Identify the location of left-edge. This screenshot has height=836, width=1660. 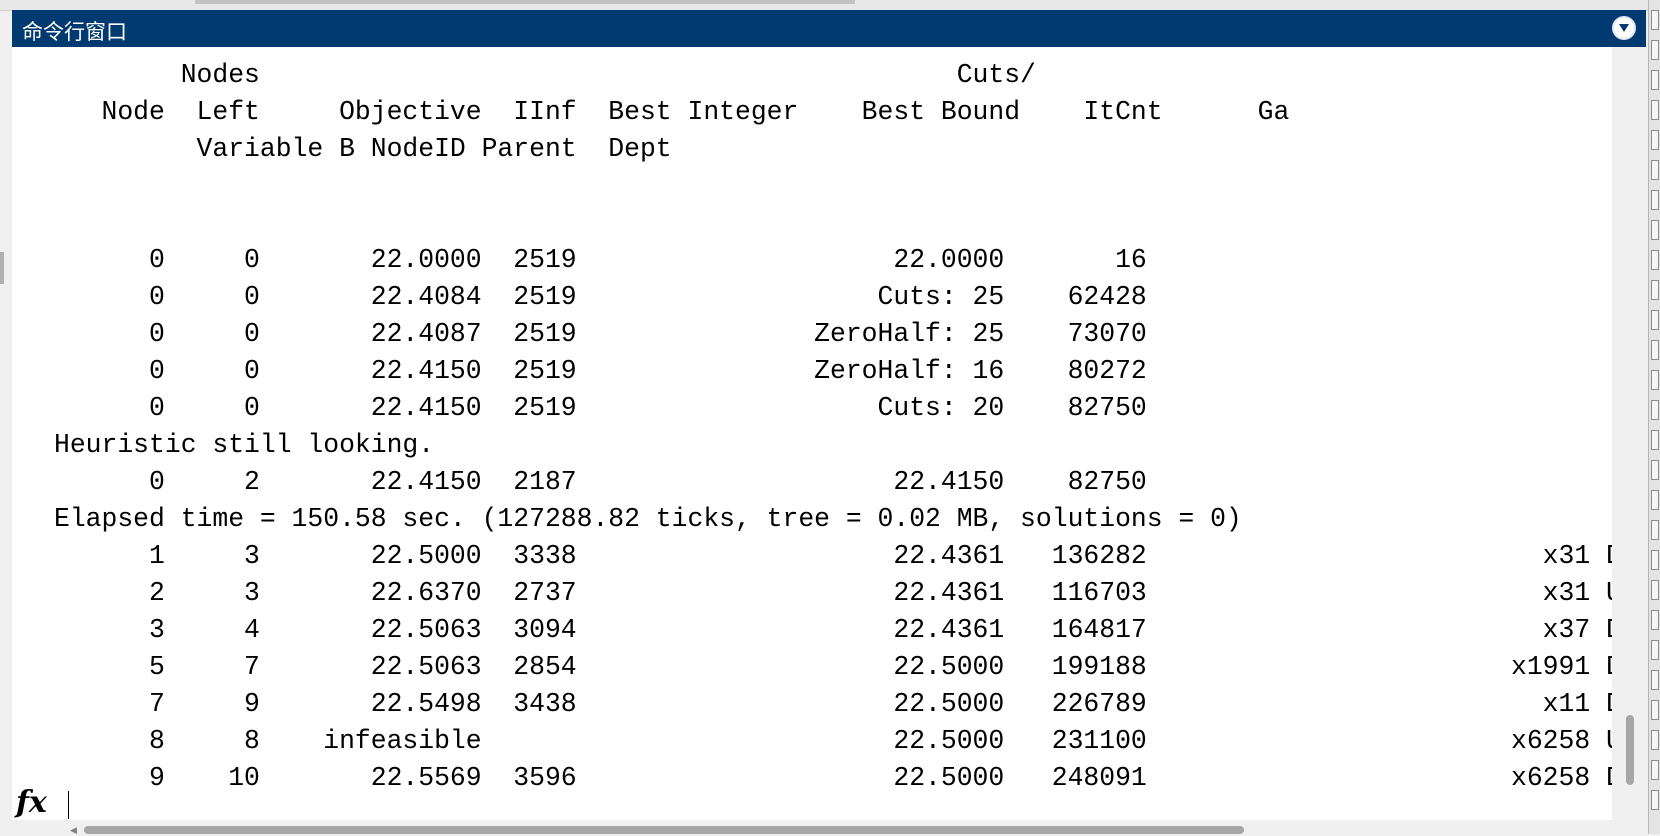
(6, 440).